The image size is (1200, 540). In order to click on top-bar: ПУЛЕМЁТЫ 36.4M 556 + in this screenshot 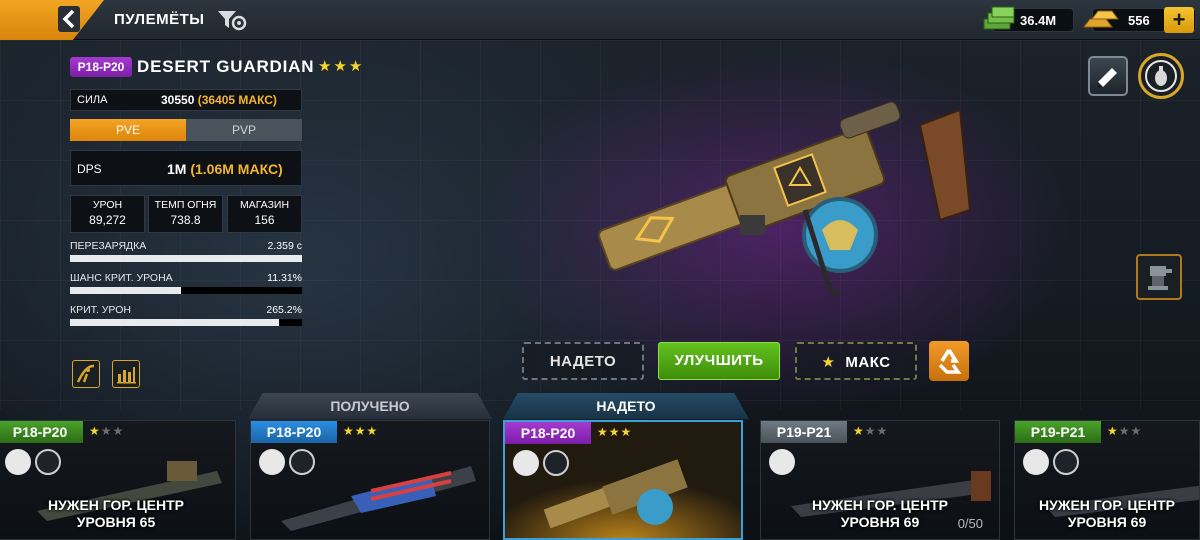, I will do `click(600, 20)`.